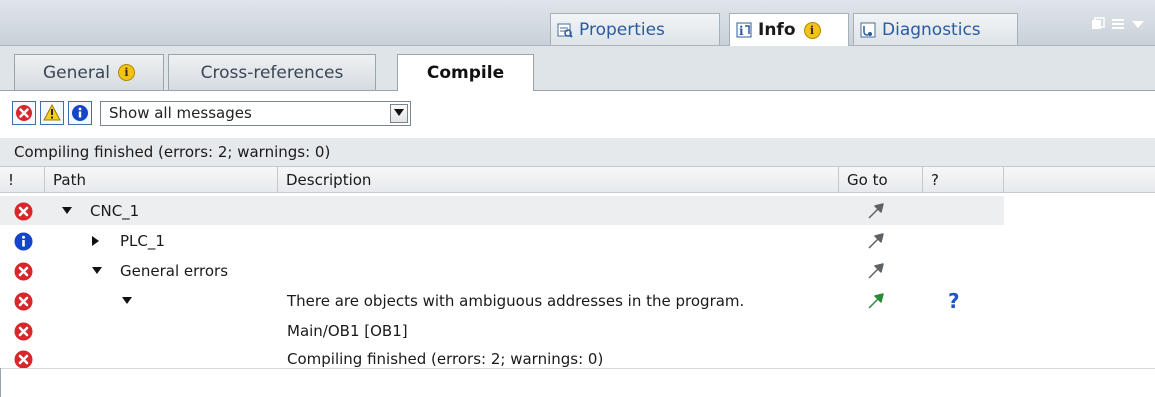 This screenshot has width=1155, height=397. What do you see at coordinates (577, 270) in the screenshot?
I see `table-row: General errors` at bounding box center [577, 270].